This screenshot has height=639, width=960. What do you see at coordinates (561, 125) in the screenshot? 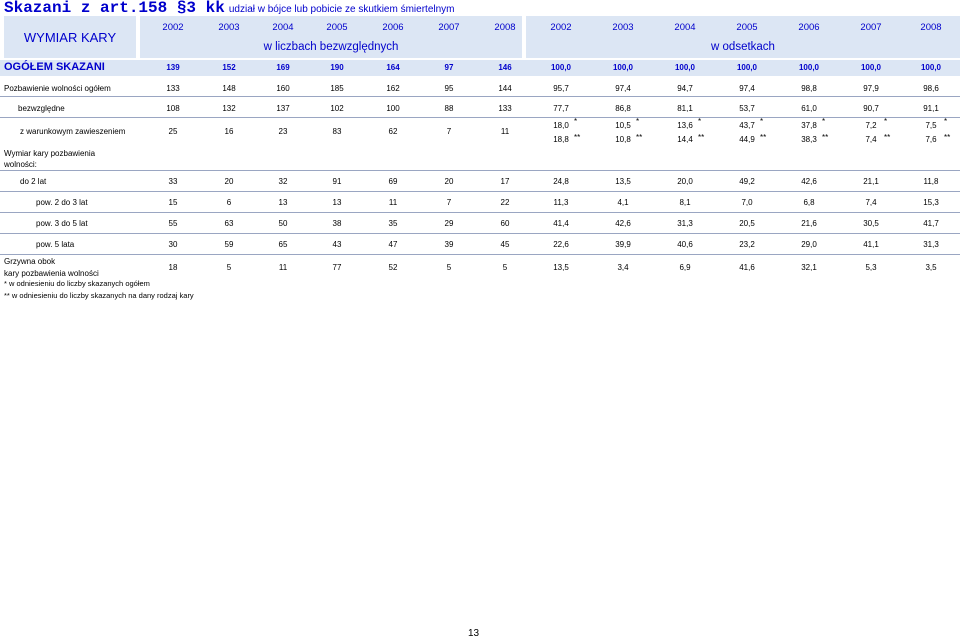
I see `table-cell-star: 18,0` at bounding box center [561, 125].